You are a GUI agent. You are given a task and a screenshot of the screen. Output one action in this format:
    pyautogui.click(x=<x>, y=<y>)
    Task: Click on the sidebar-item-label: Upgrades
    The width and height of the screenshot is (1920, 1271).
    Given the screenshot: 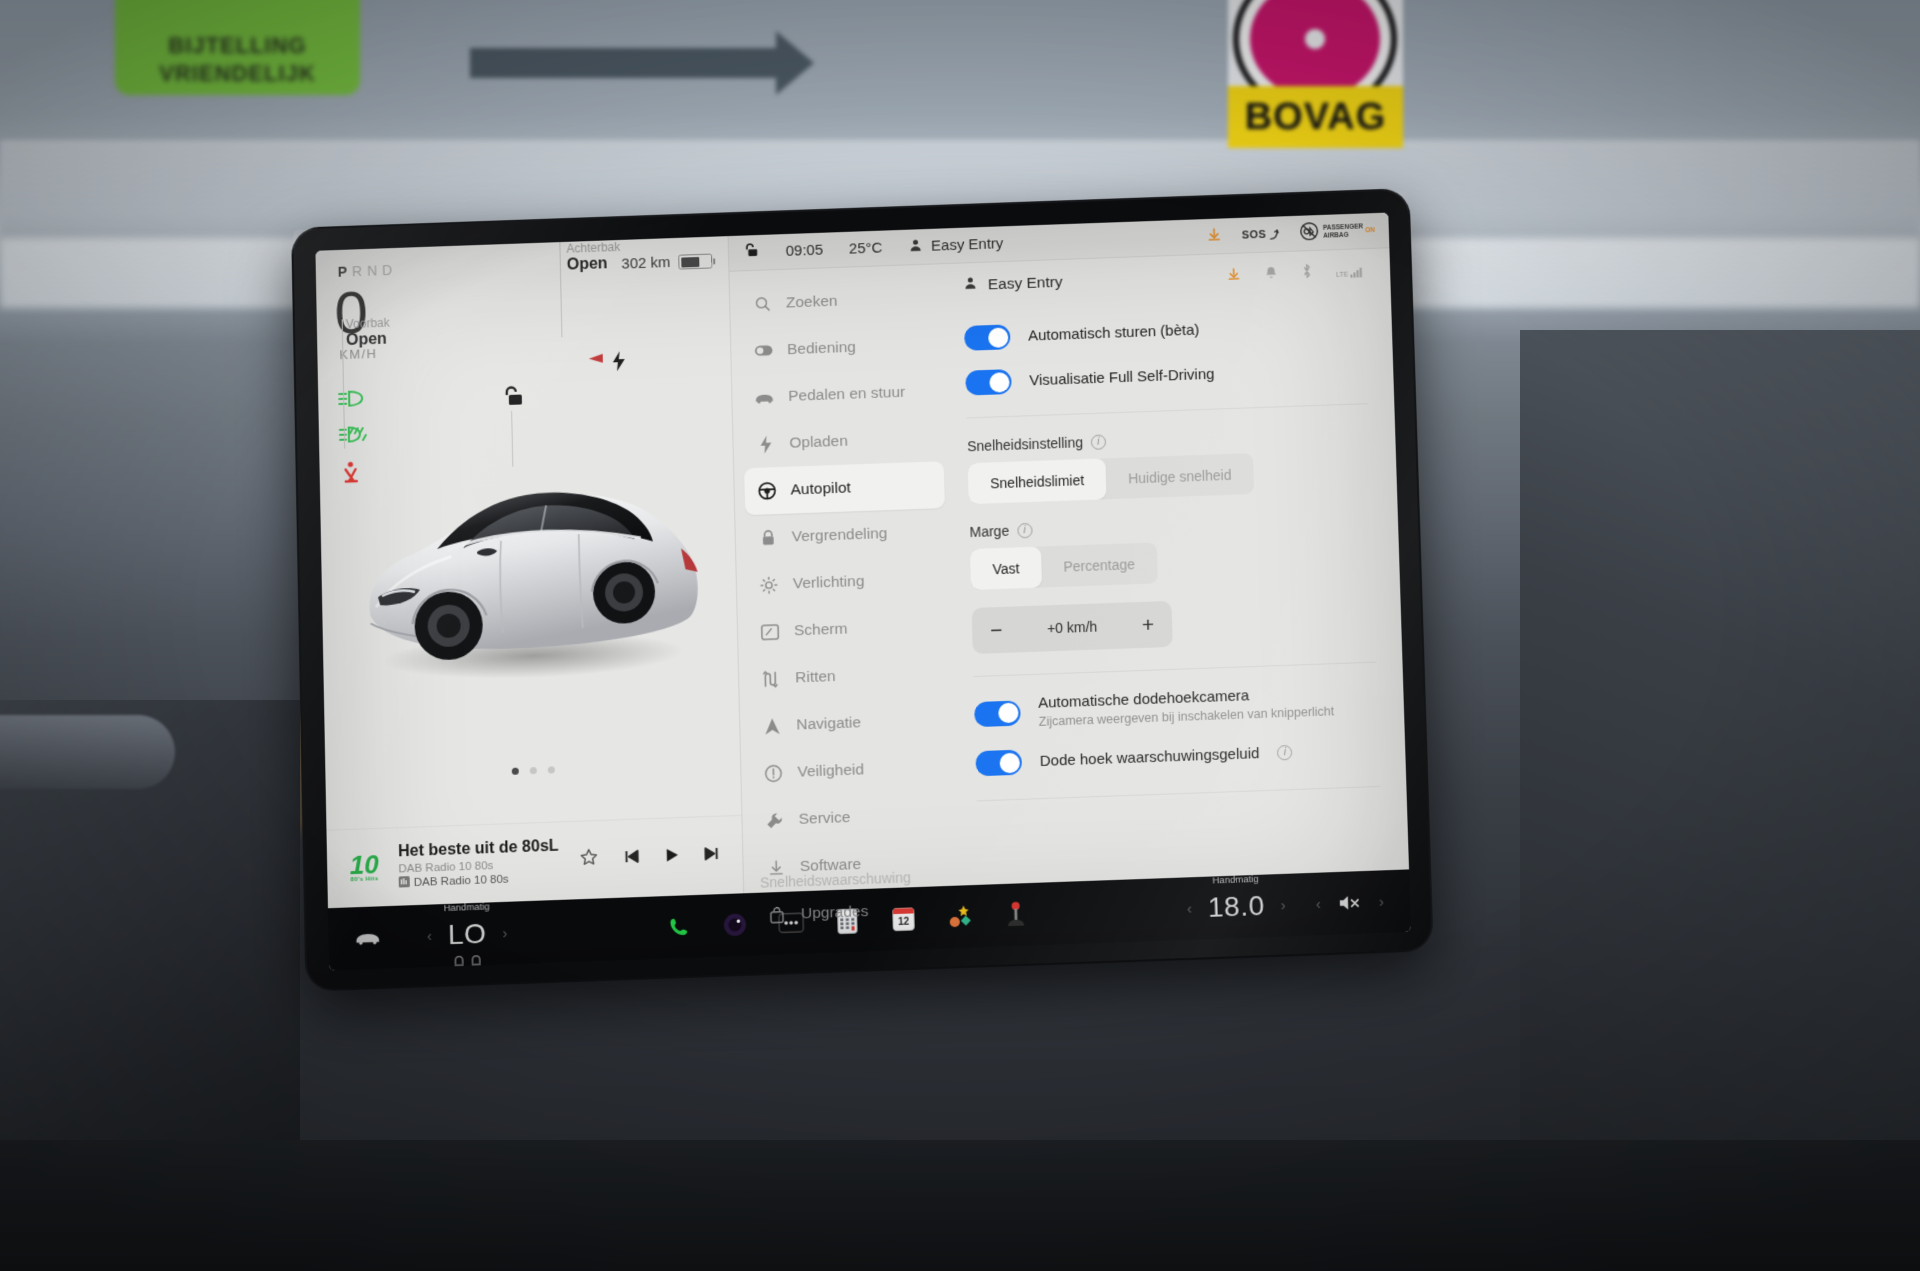 What is the action you would take?
    pyautogui.click(x=834, y=912)
    